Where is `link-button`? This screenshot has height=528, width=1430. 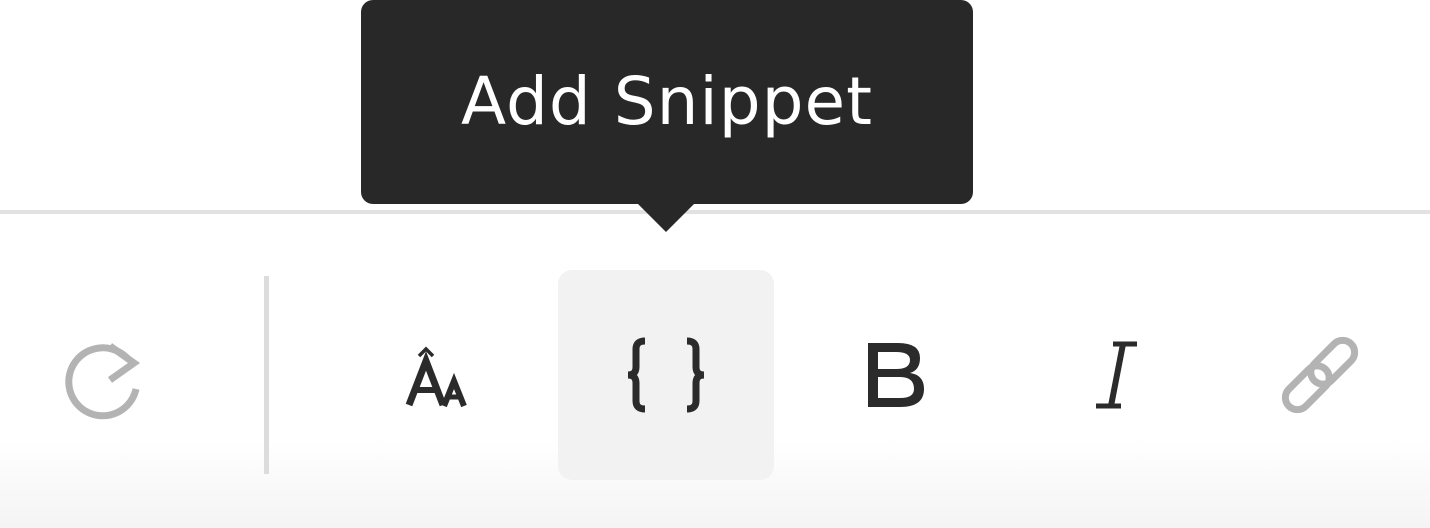
link-button is located at coordinates (1320, 375).